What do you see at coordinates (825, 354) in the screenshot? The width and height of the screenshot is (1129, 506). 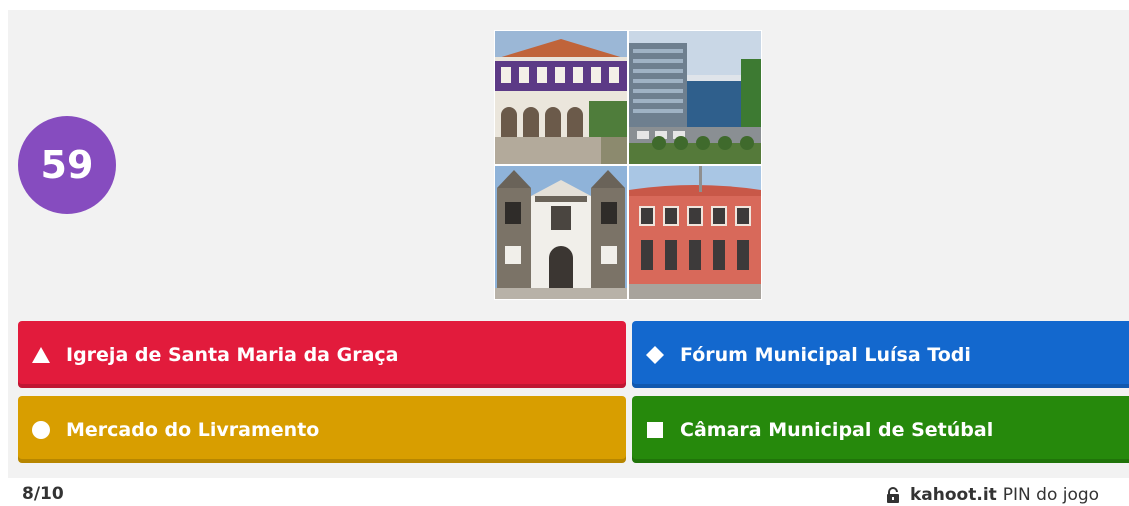 I see `answer-label: Fórum Municipal Luísa Todi` at bounding box center [825, 354].